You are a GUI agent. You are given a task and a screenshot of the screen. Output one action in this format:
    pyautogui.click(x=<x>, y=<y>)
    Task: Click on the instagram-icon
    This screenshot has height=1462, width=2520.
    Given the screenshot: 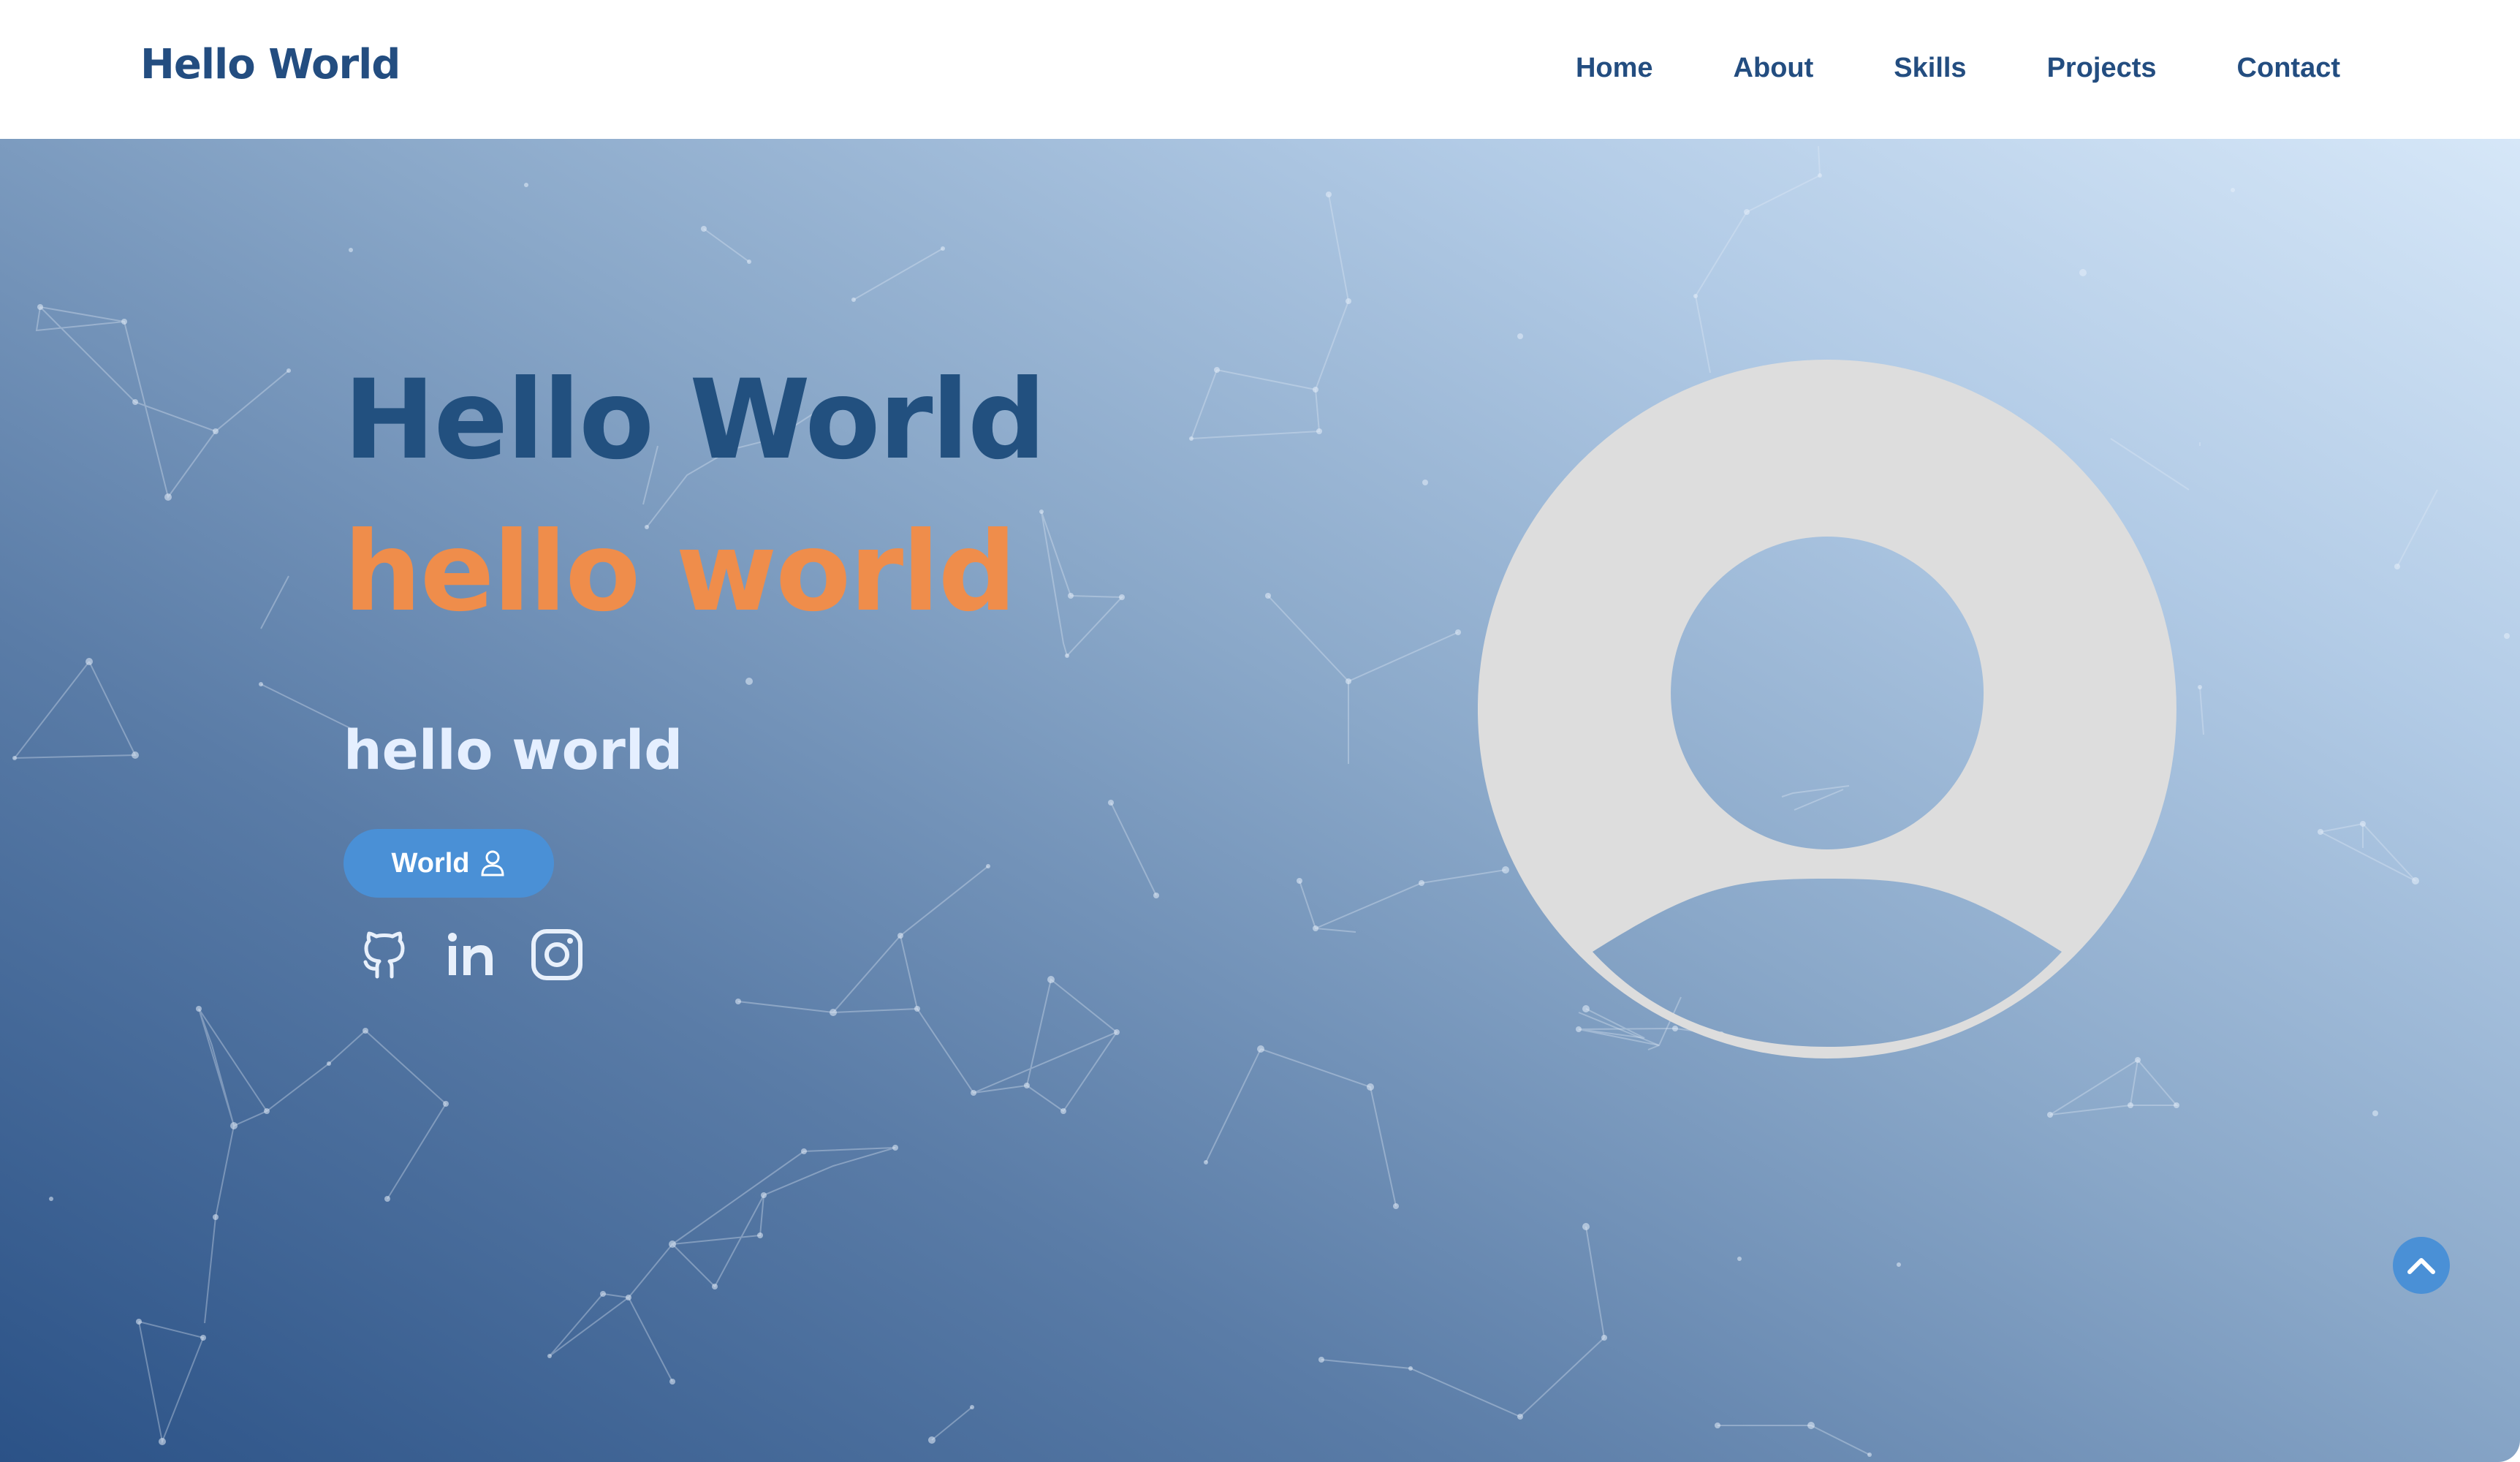 What is the action you would take?
    pyautogui.click(x=557, y=954)
    